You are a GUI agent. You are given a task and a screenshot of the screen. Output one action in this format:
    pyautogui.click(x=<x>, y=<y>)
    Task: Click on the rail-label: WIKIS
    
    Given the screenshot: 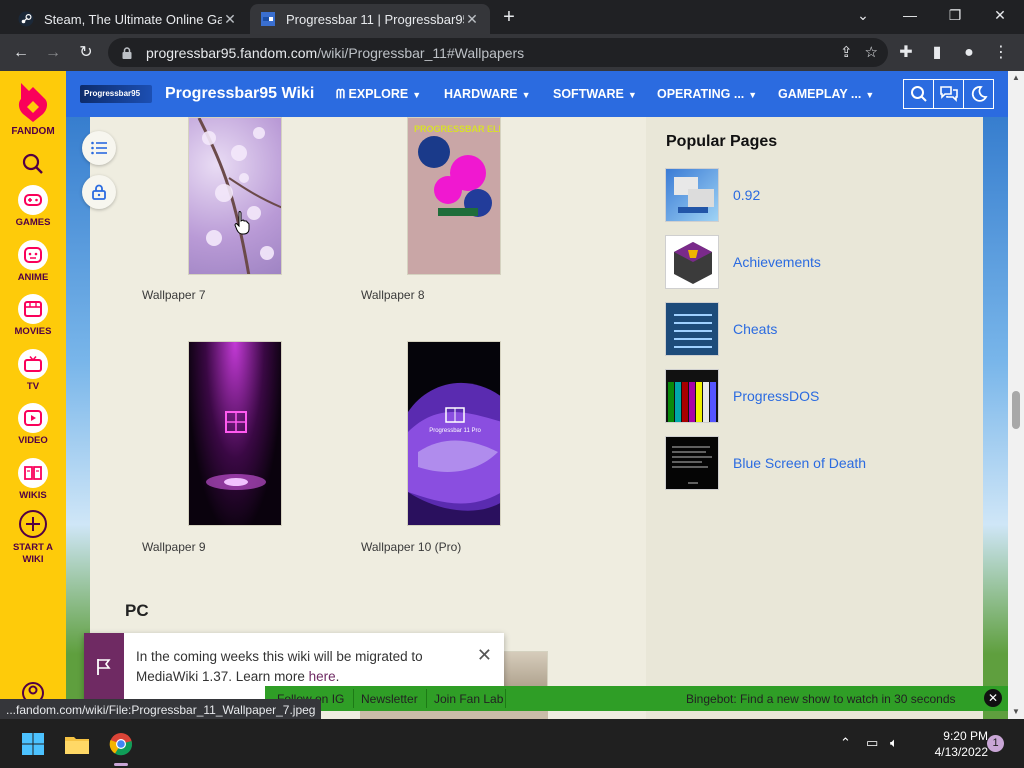 What is the action you would take?
    pyautogui.click(x=33, y=495)
    